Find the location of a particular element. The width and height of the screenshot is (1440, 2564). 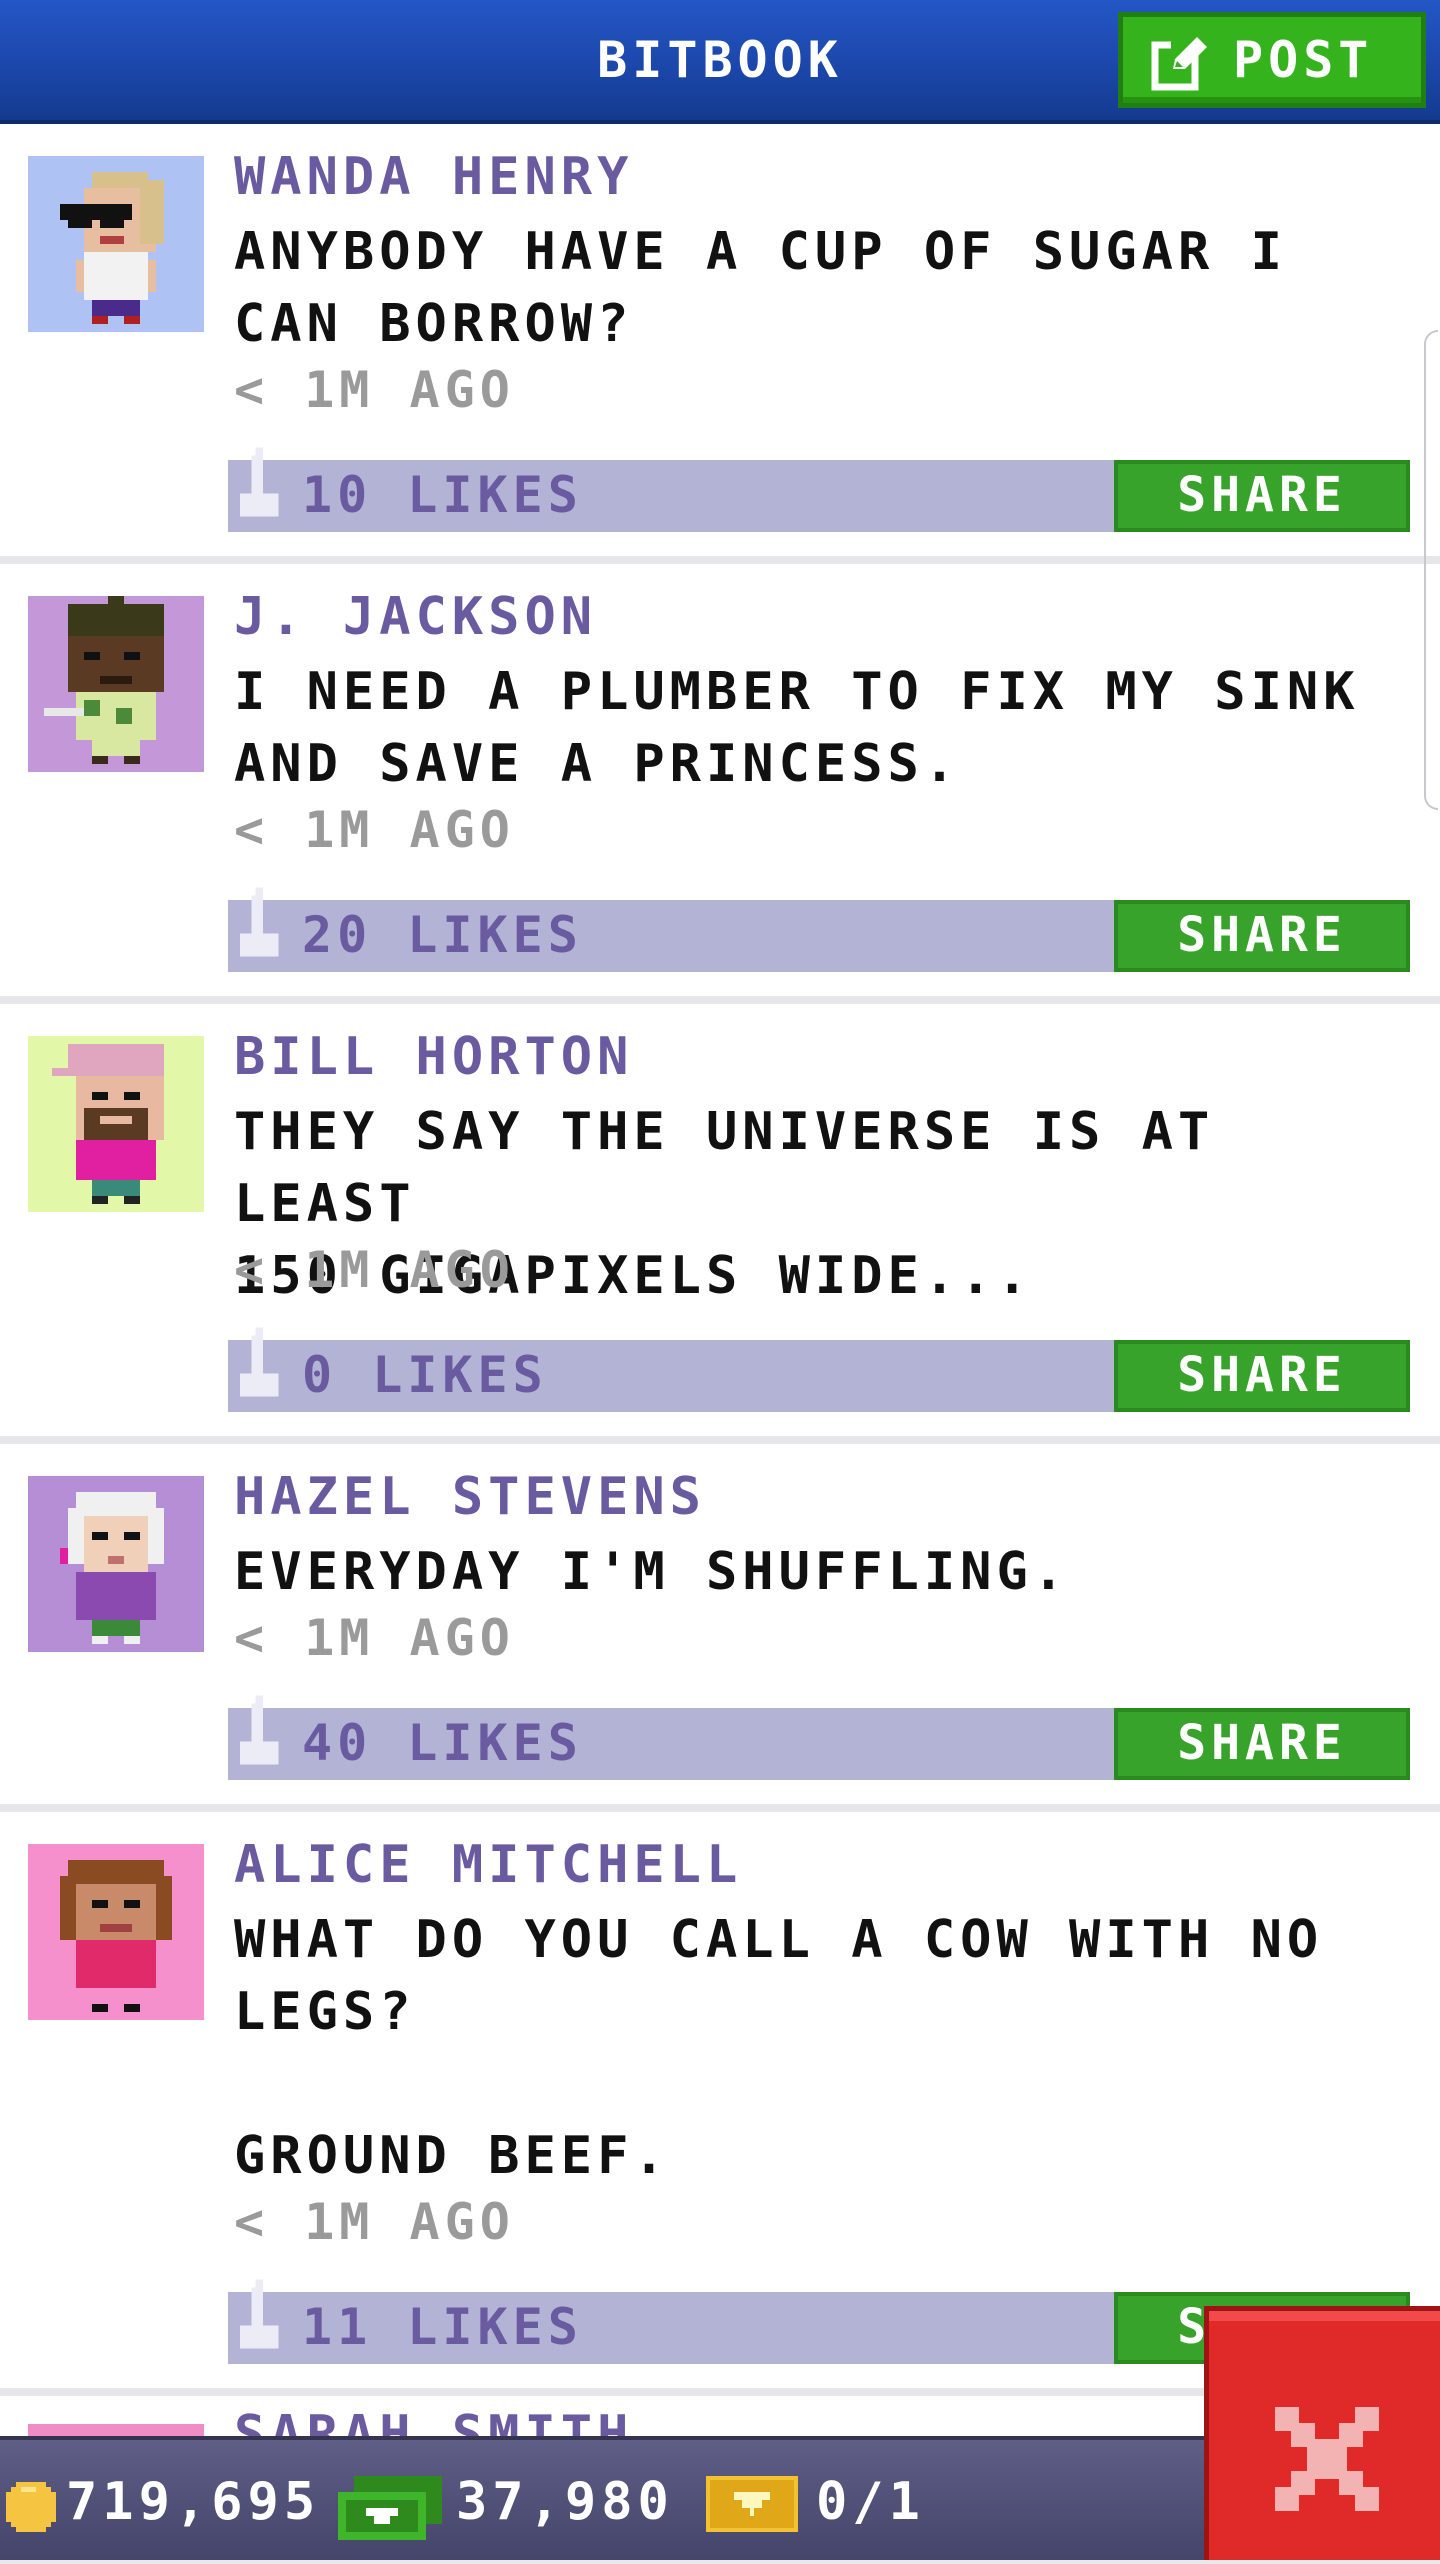

app-header: BITBOOK POST is located at coordinates (720, 62).